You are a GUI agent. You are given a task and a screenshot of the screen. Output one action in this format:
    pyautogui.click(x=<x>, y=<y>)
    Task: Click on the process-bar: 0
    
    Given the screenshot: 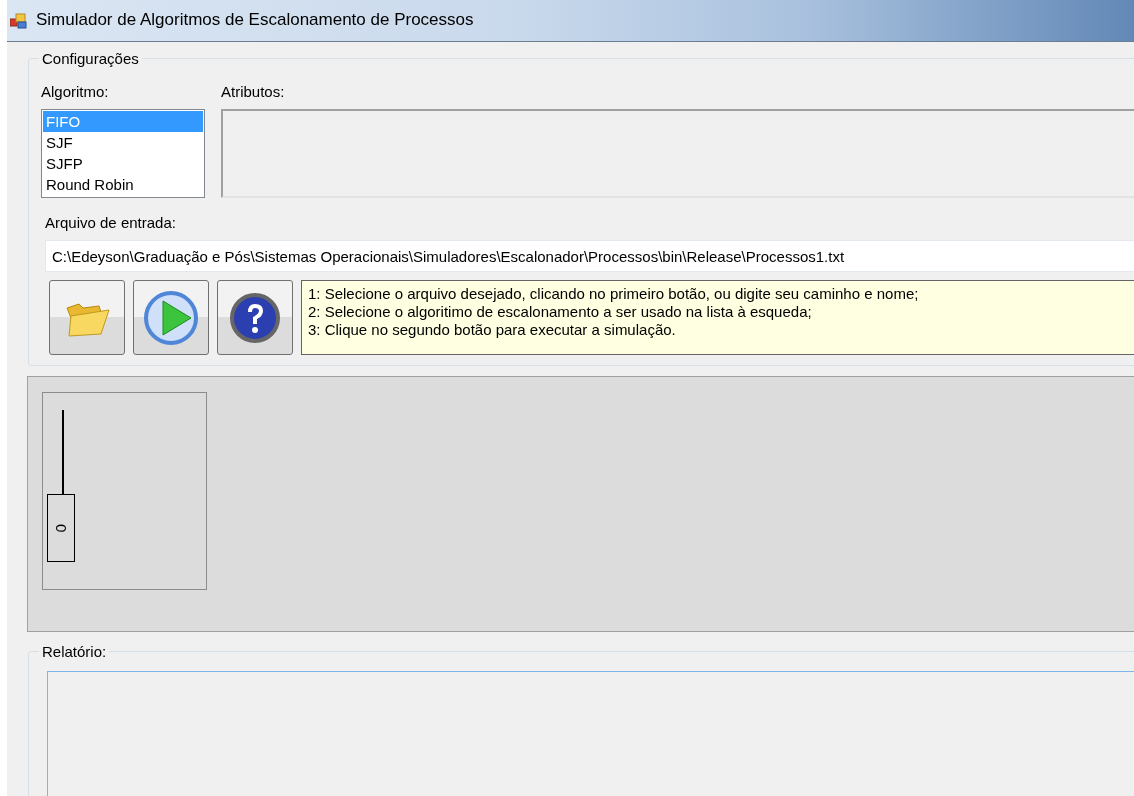 What is the action you would take?
    pyautogui.click(x=61, y=528)
    